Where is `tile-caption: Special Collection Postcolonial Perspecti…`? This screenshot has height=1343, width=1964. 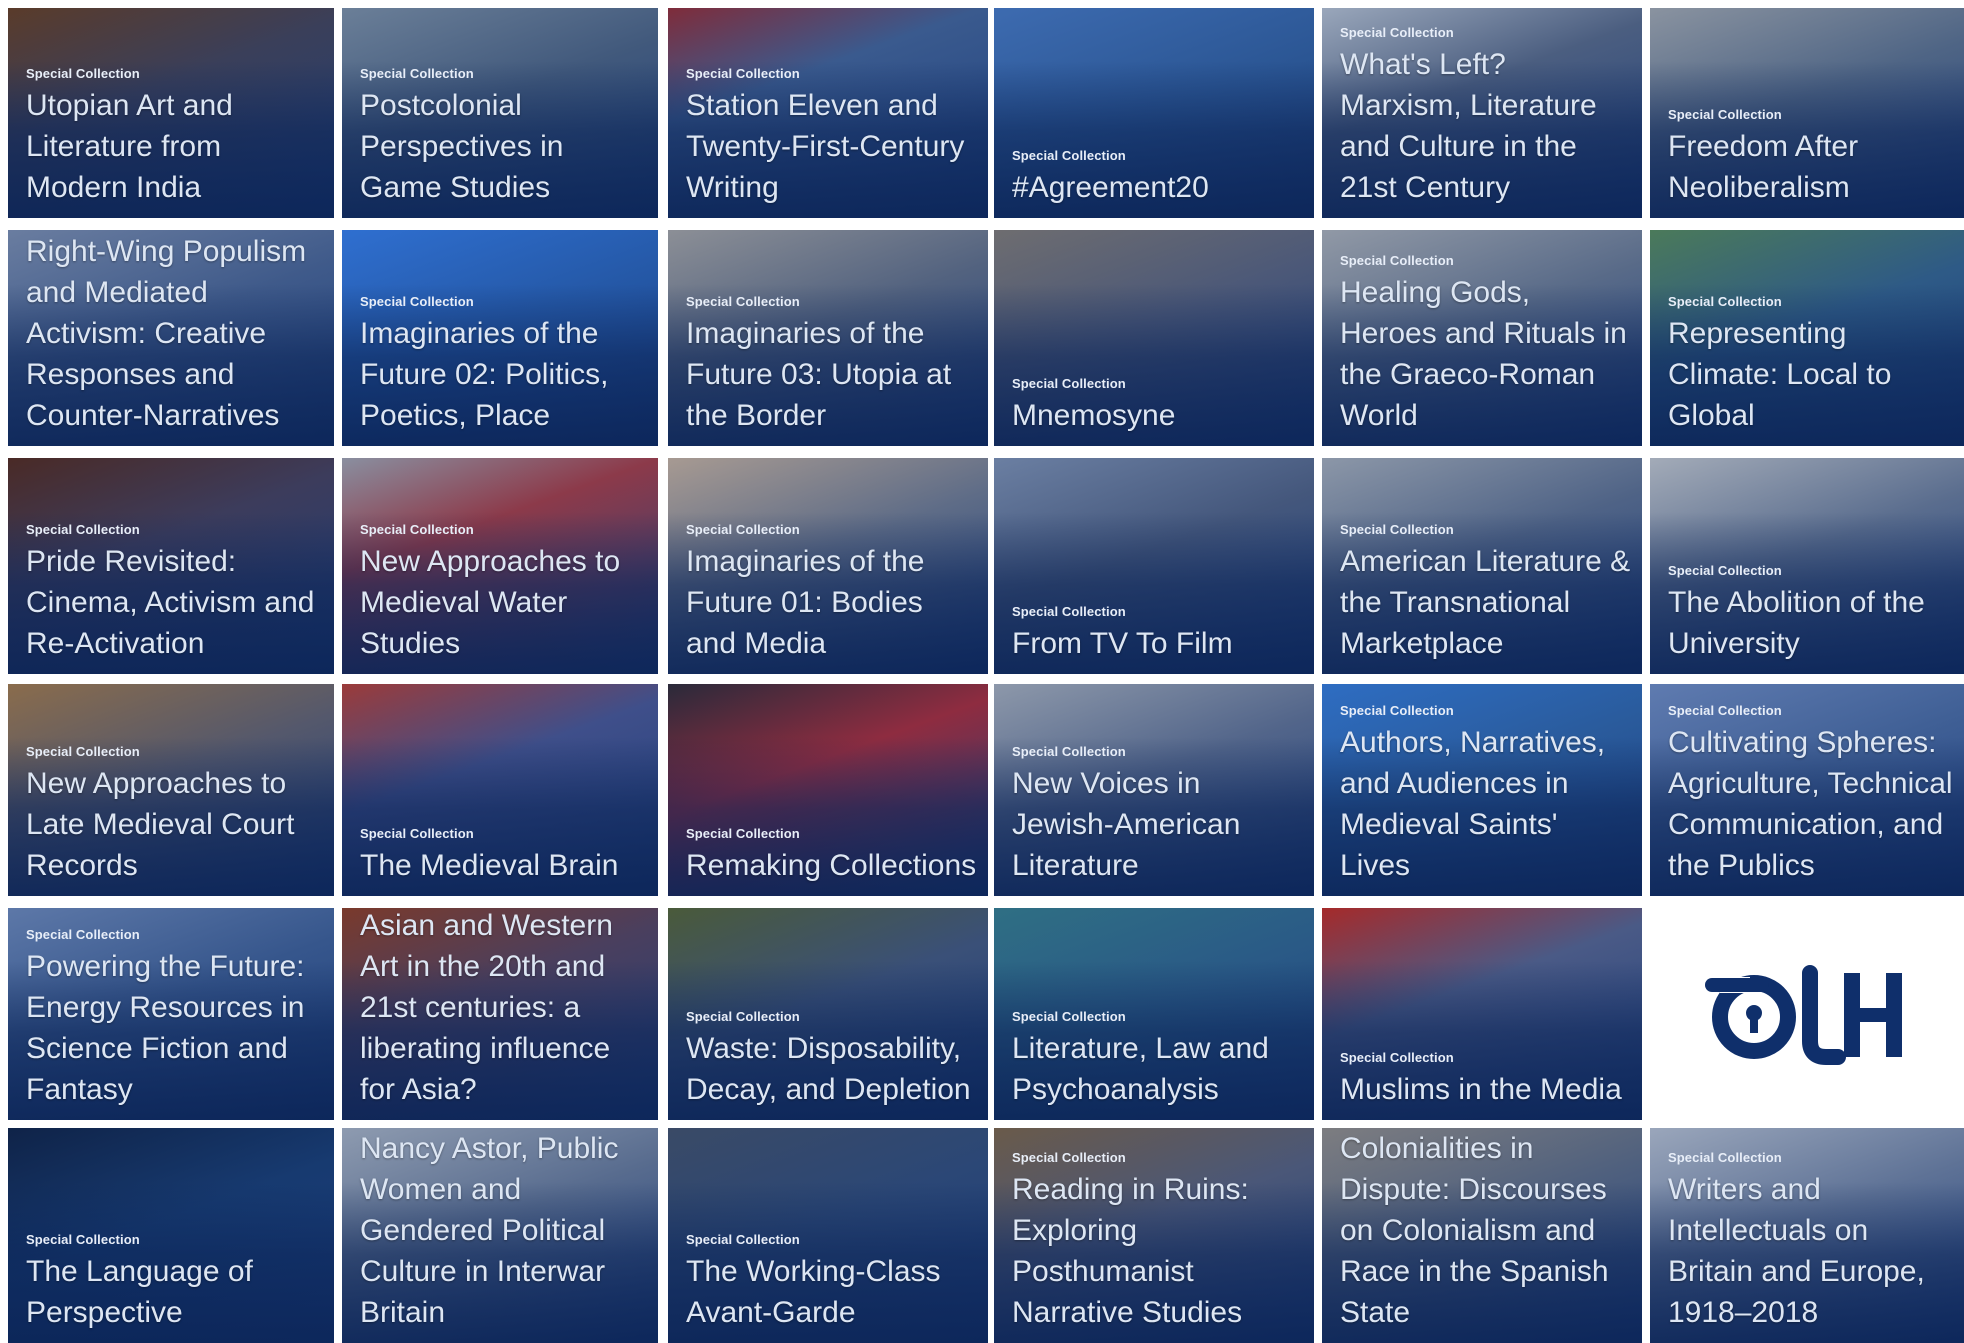 tile-caption: Special Collection Postcolonial Perspecti… is located at coordinates (504, 137).